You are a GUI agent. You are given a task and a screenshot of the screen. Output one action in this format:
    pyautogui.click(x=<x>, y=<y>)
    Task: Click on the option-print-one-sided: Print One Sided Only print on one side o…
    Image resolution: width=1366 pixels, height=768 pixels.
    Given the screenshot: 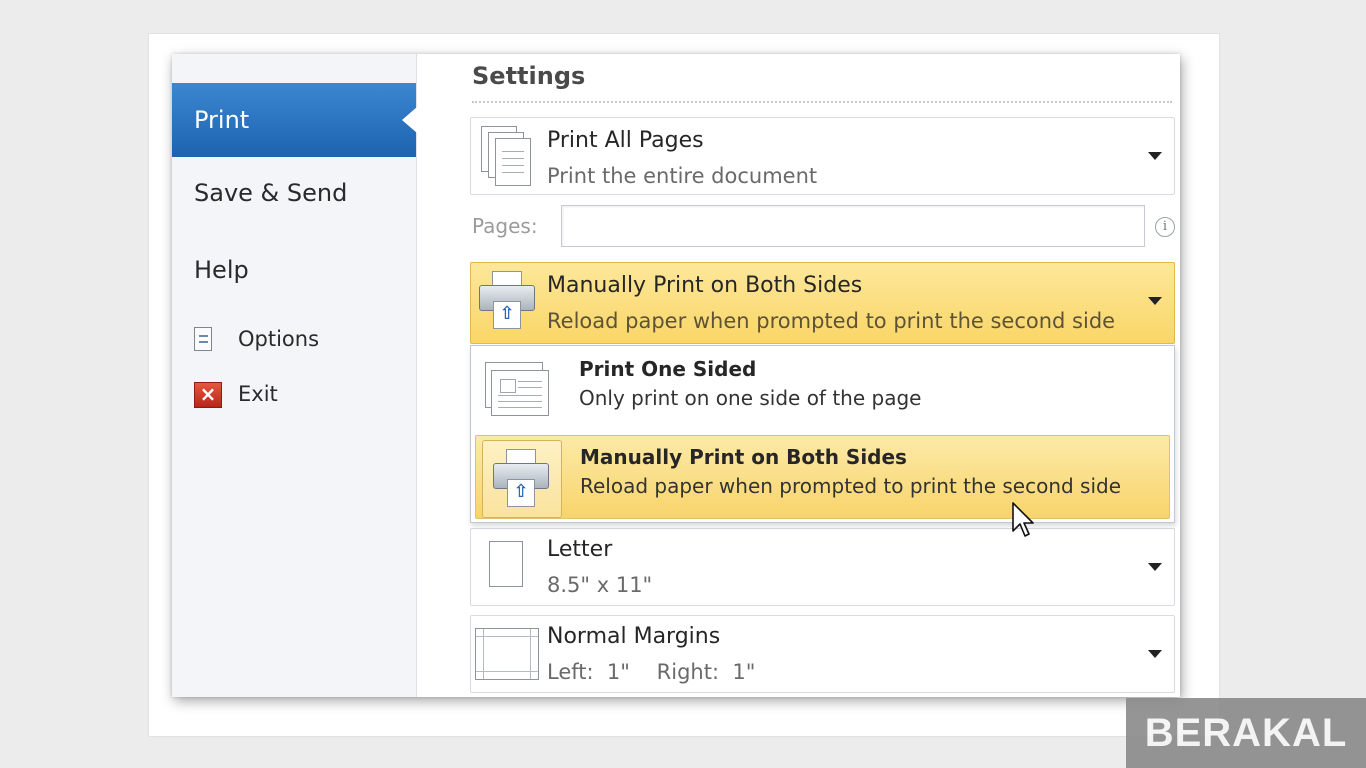 What is the action you would take?
    pyautogui.click(x=822, y=390)
    